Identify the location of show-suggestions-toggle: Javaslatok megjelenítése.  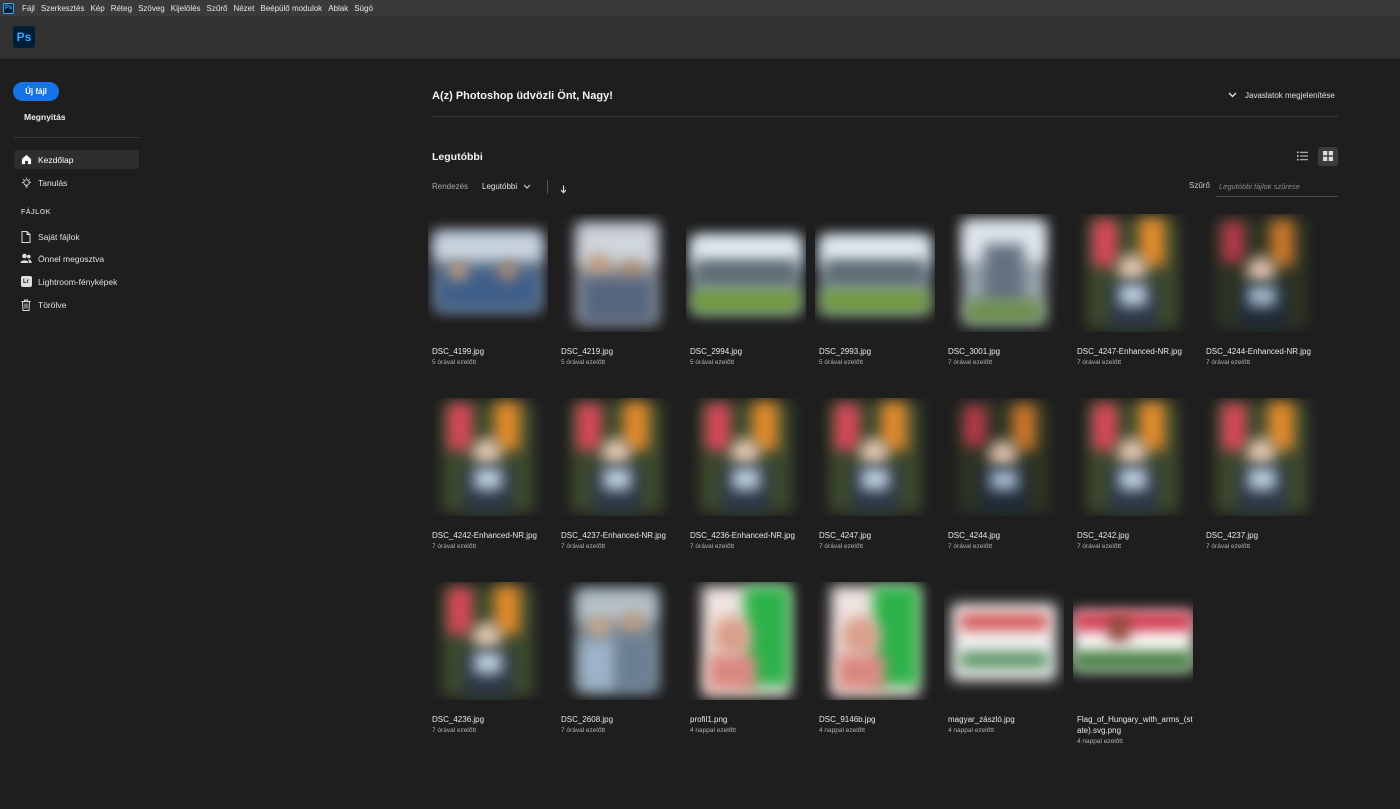
(1281, 95).